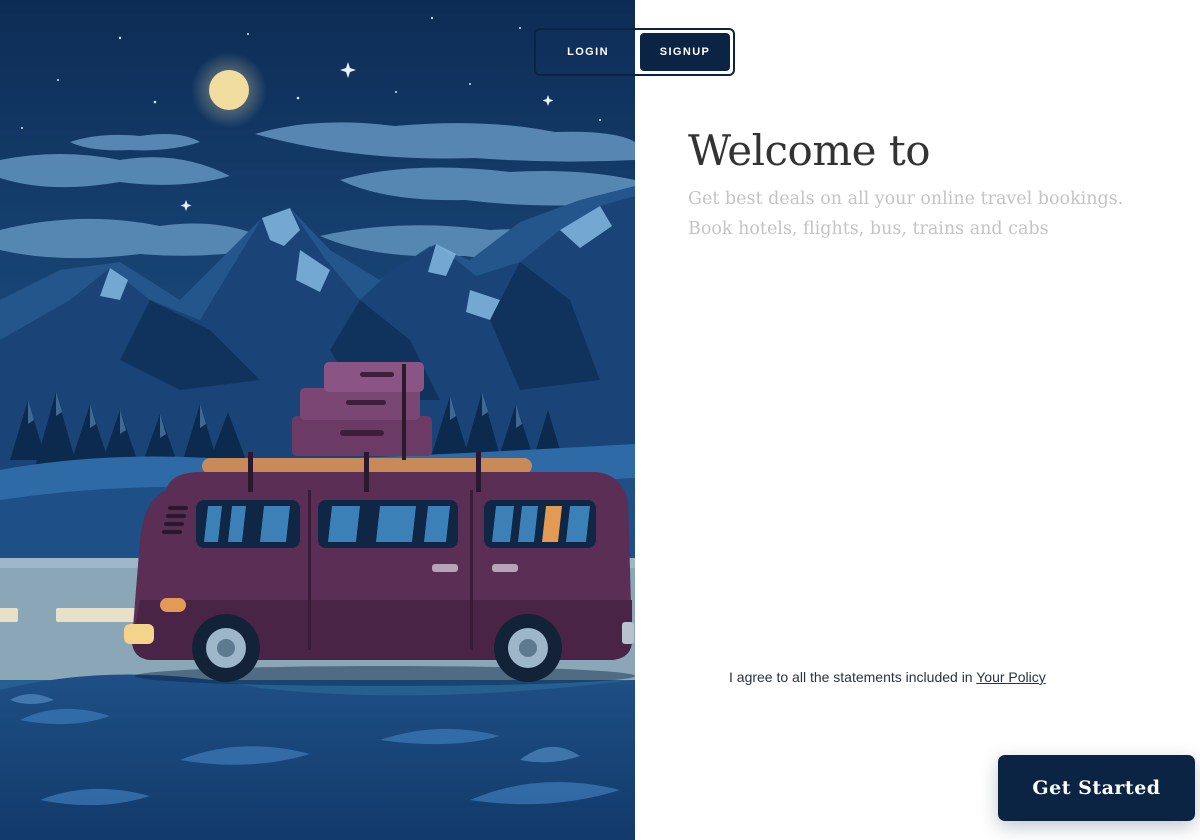 The image size is (1200, 840). What do you see at coordinates (1011, 677) in the screenshot?
I see `policy-link: Your Policy` at bounding box center [1011, 677].